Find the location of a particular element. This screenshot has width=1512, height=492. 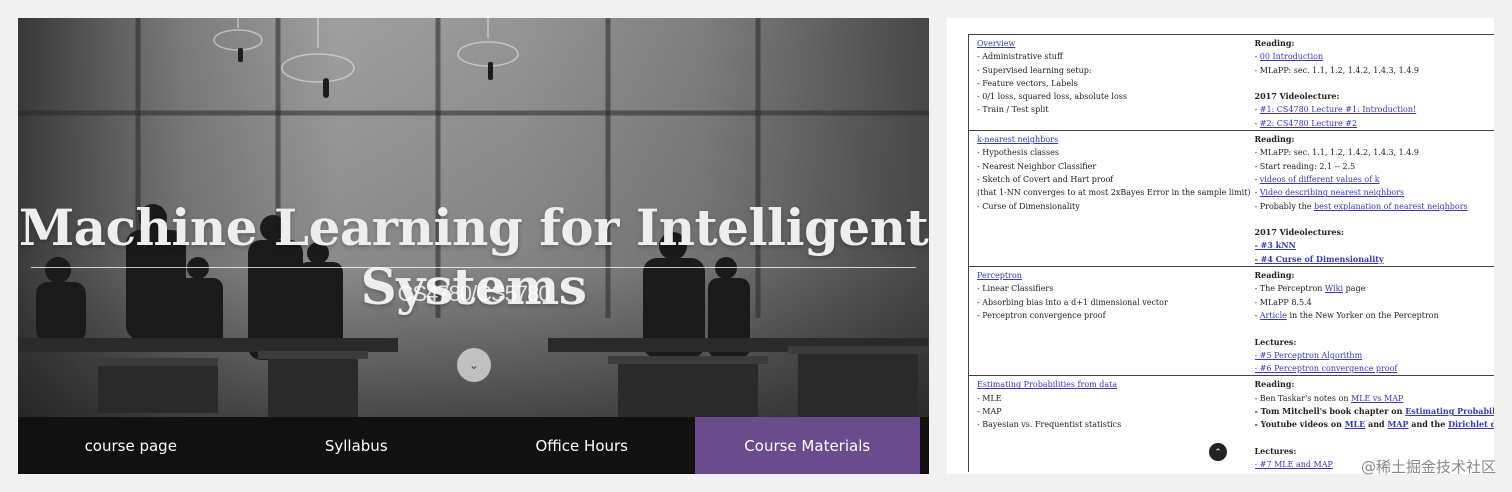

material-line: - Video describing nearest neighbors is located at coordinates (1375, 192).